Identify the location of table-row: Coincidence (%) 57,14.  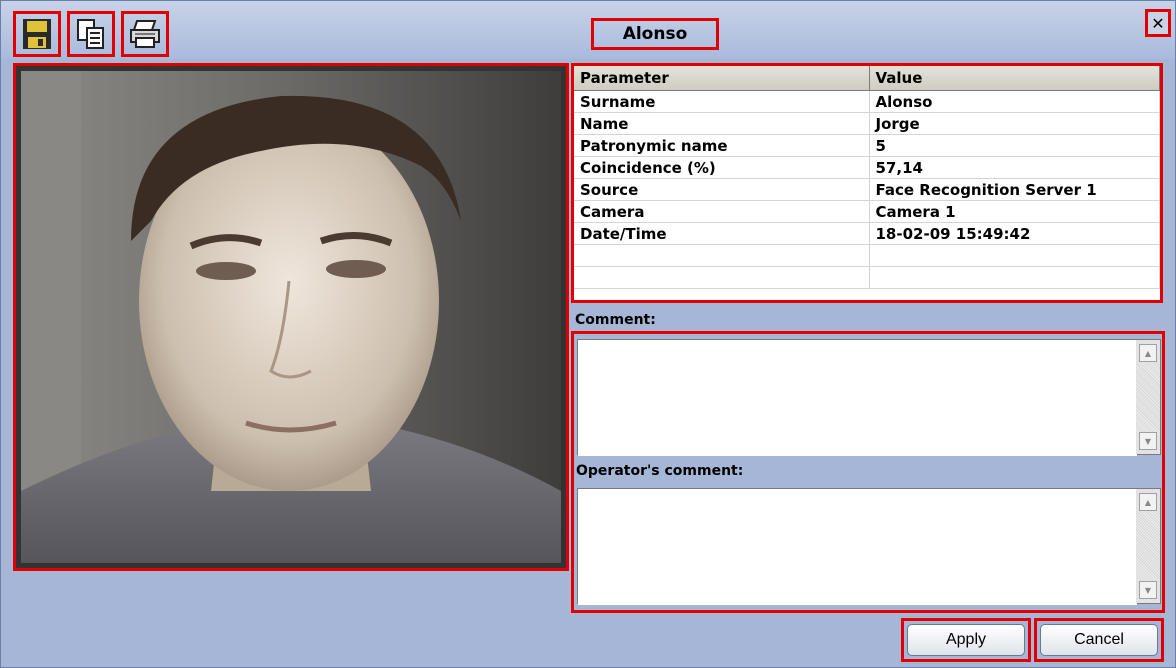
(867, 167).